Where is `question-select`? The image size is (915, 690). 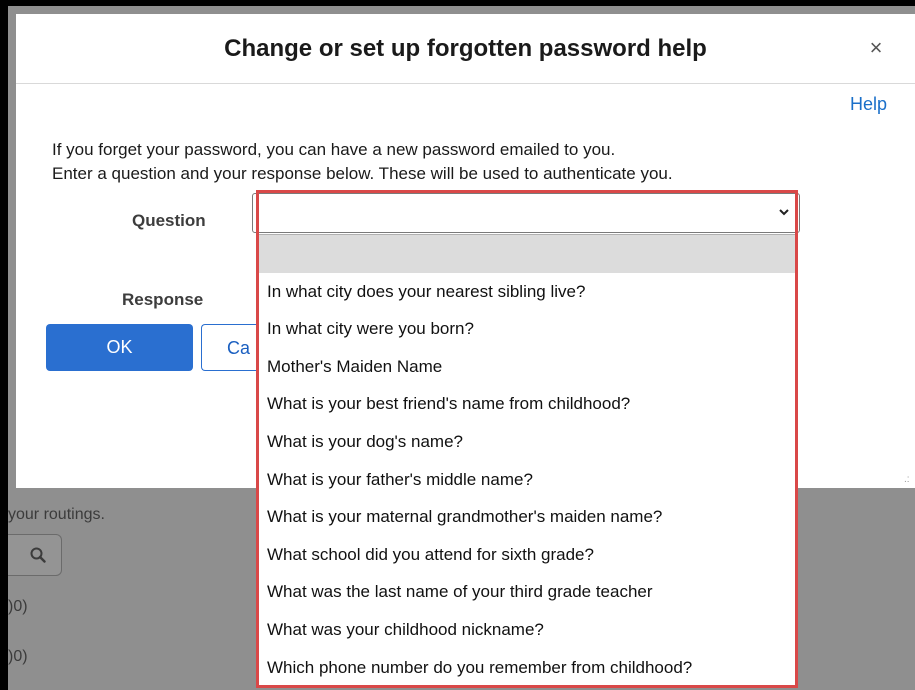
question-select is located at coordinates (526, 213).